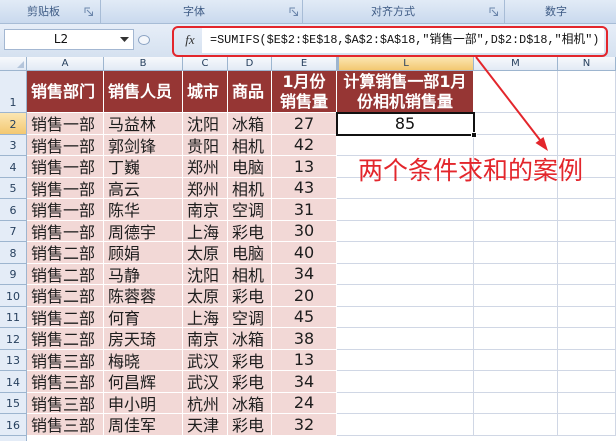  Describe the element at coordinates (587, 145) in the screenshot. I see `cell-N3` at that location.